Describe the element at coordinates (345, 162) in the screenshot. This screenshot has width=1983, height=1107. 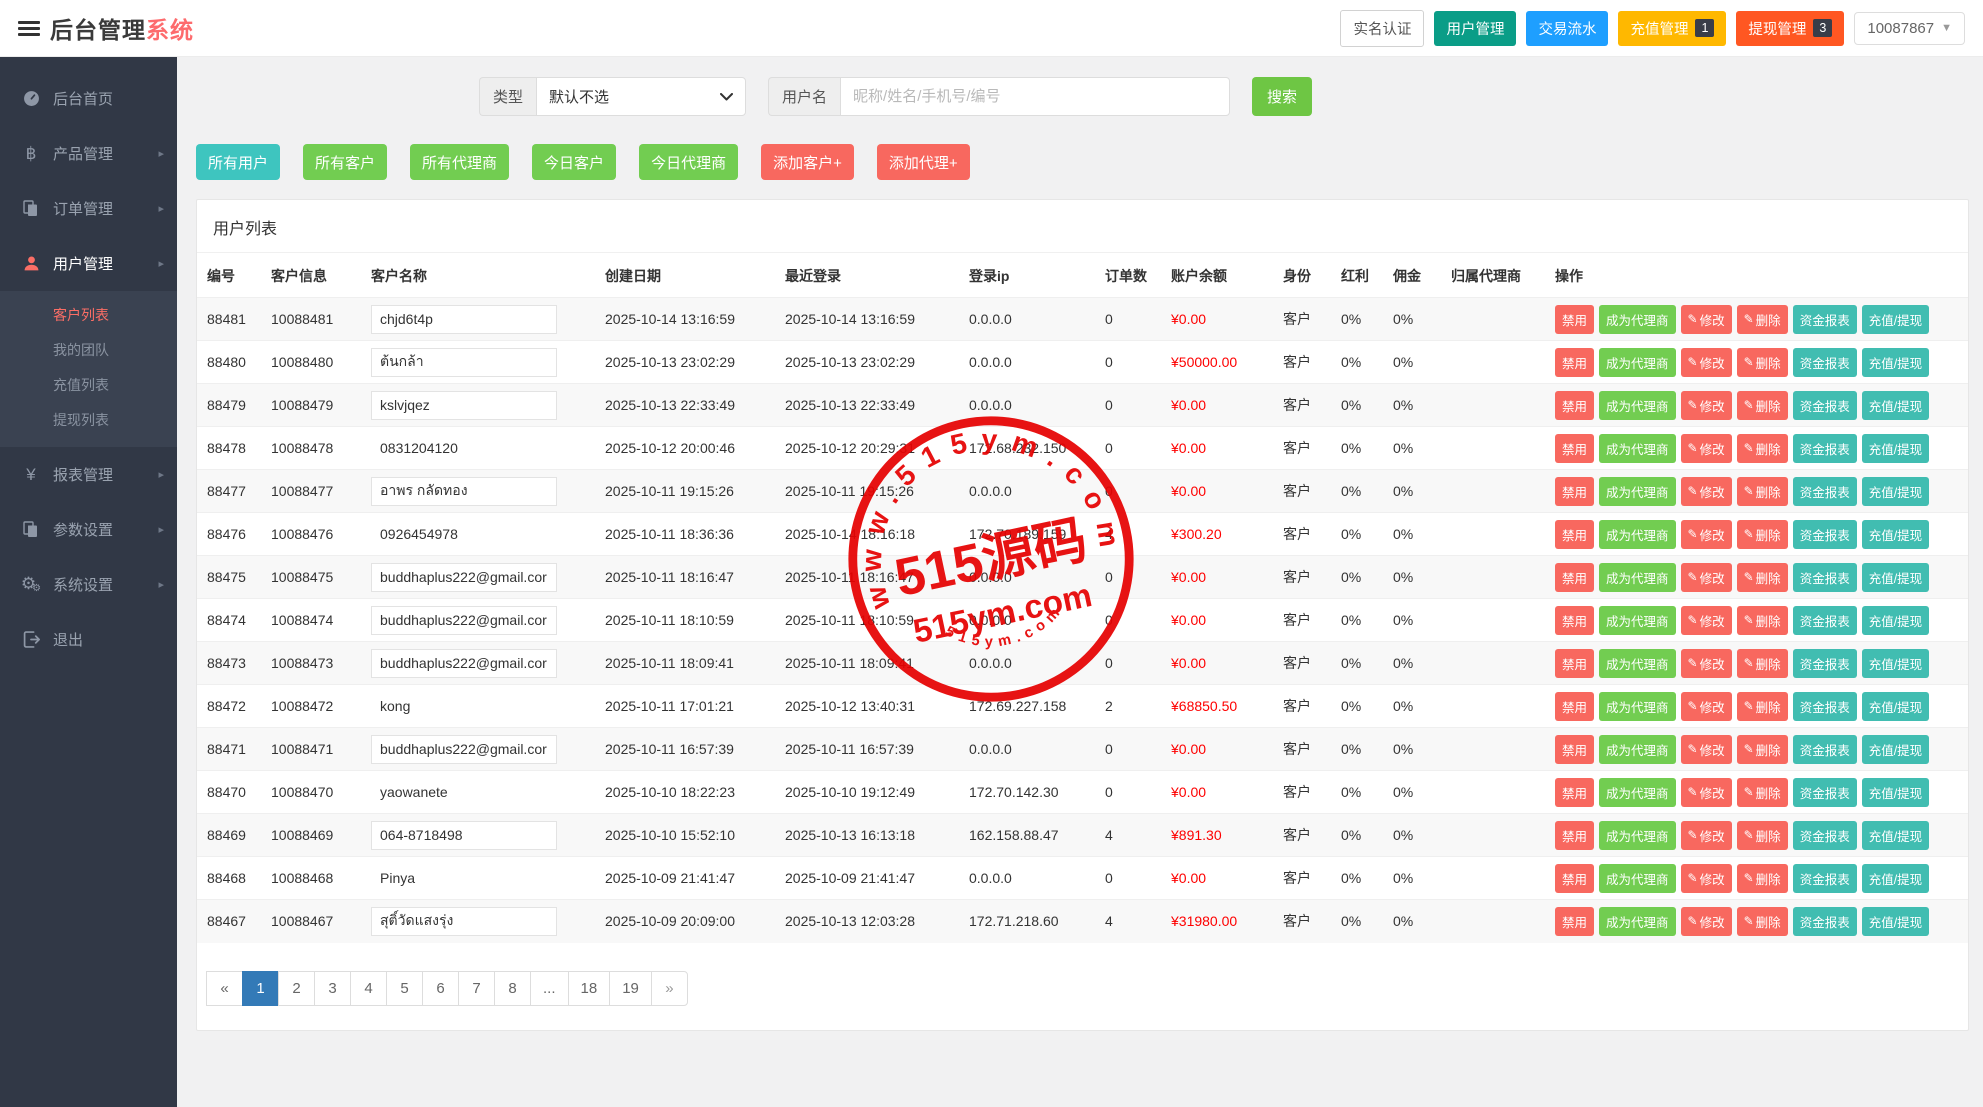
I see `quick-filter-button: 所有客户` at that location.